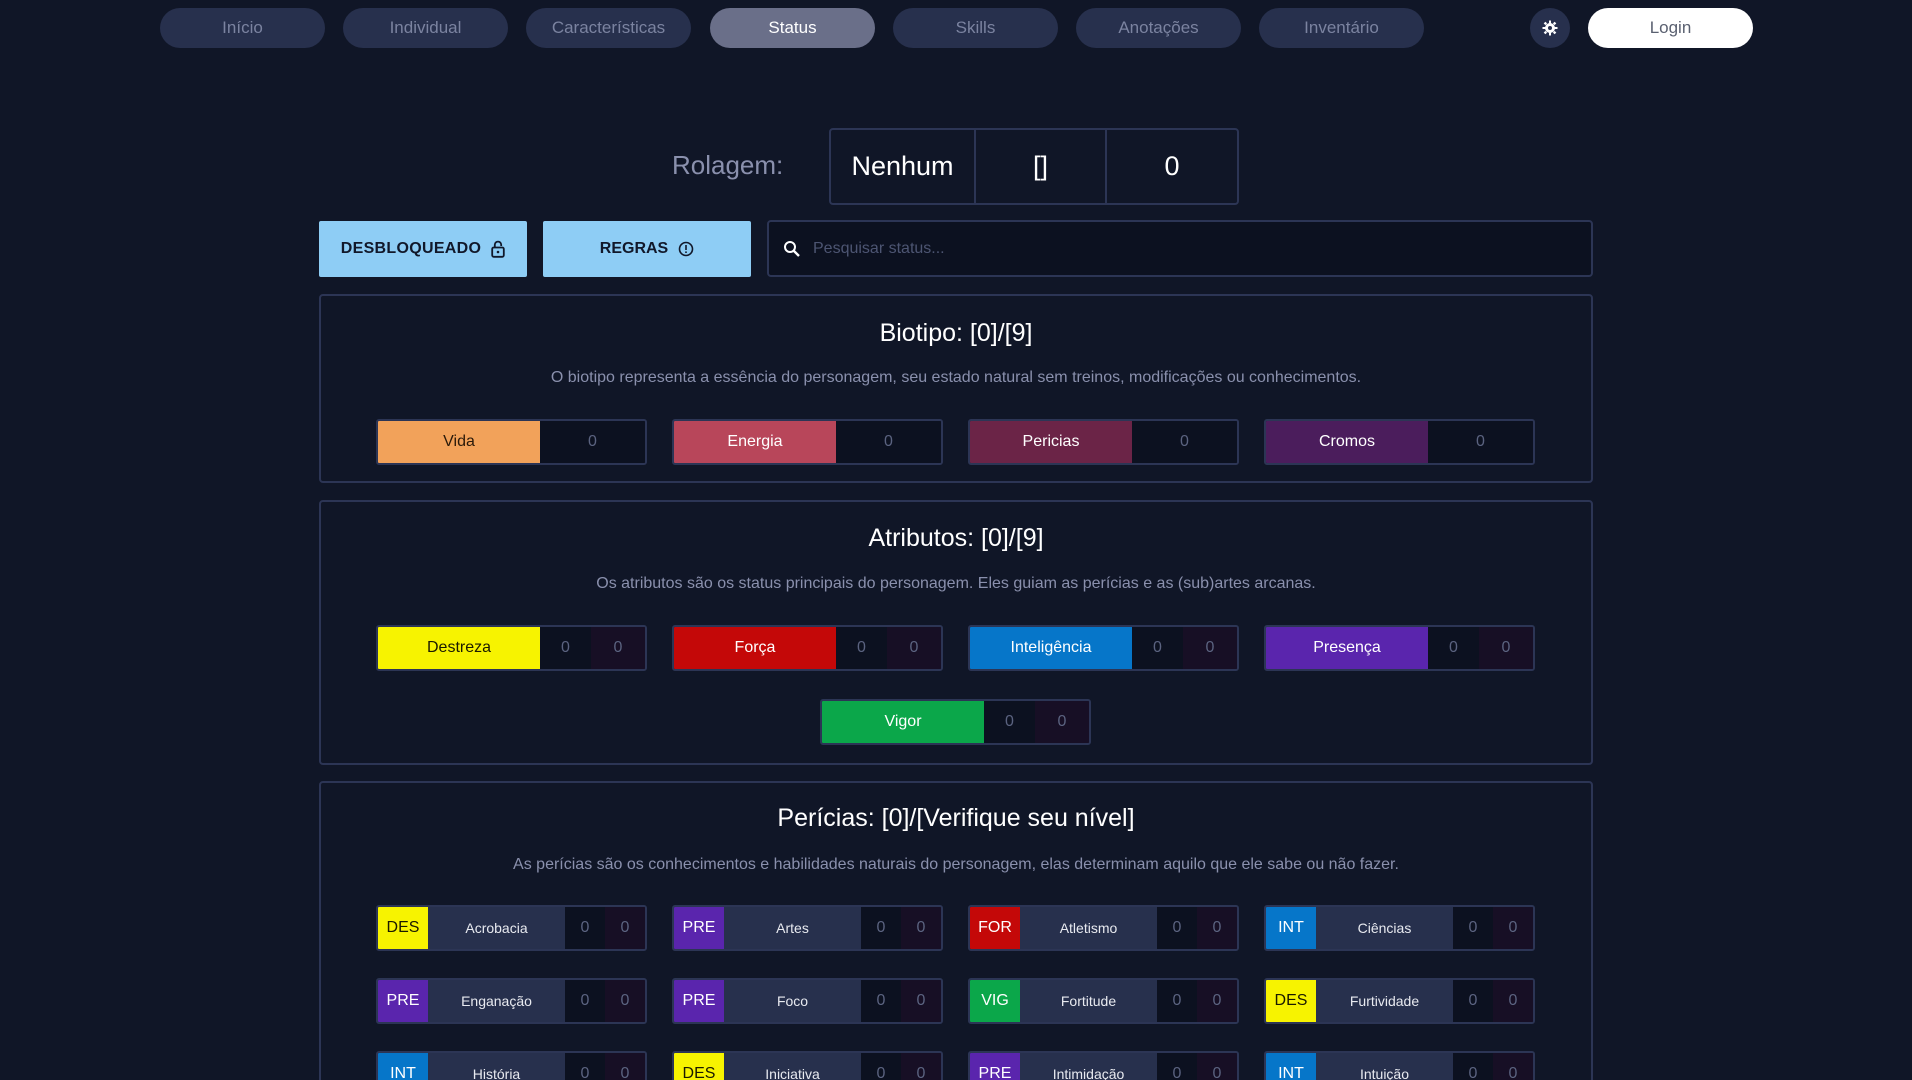 This screenshot has height=1080, width=1912. Describe the element at coordinates (511, 442) in the screenshot. I see `stat-vida: Vida 0` at that location.